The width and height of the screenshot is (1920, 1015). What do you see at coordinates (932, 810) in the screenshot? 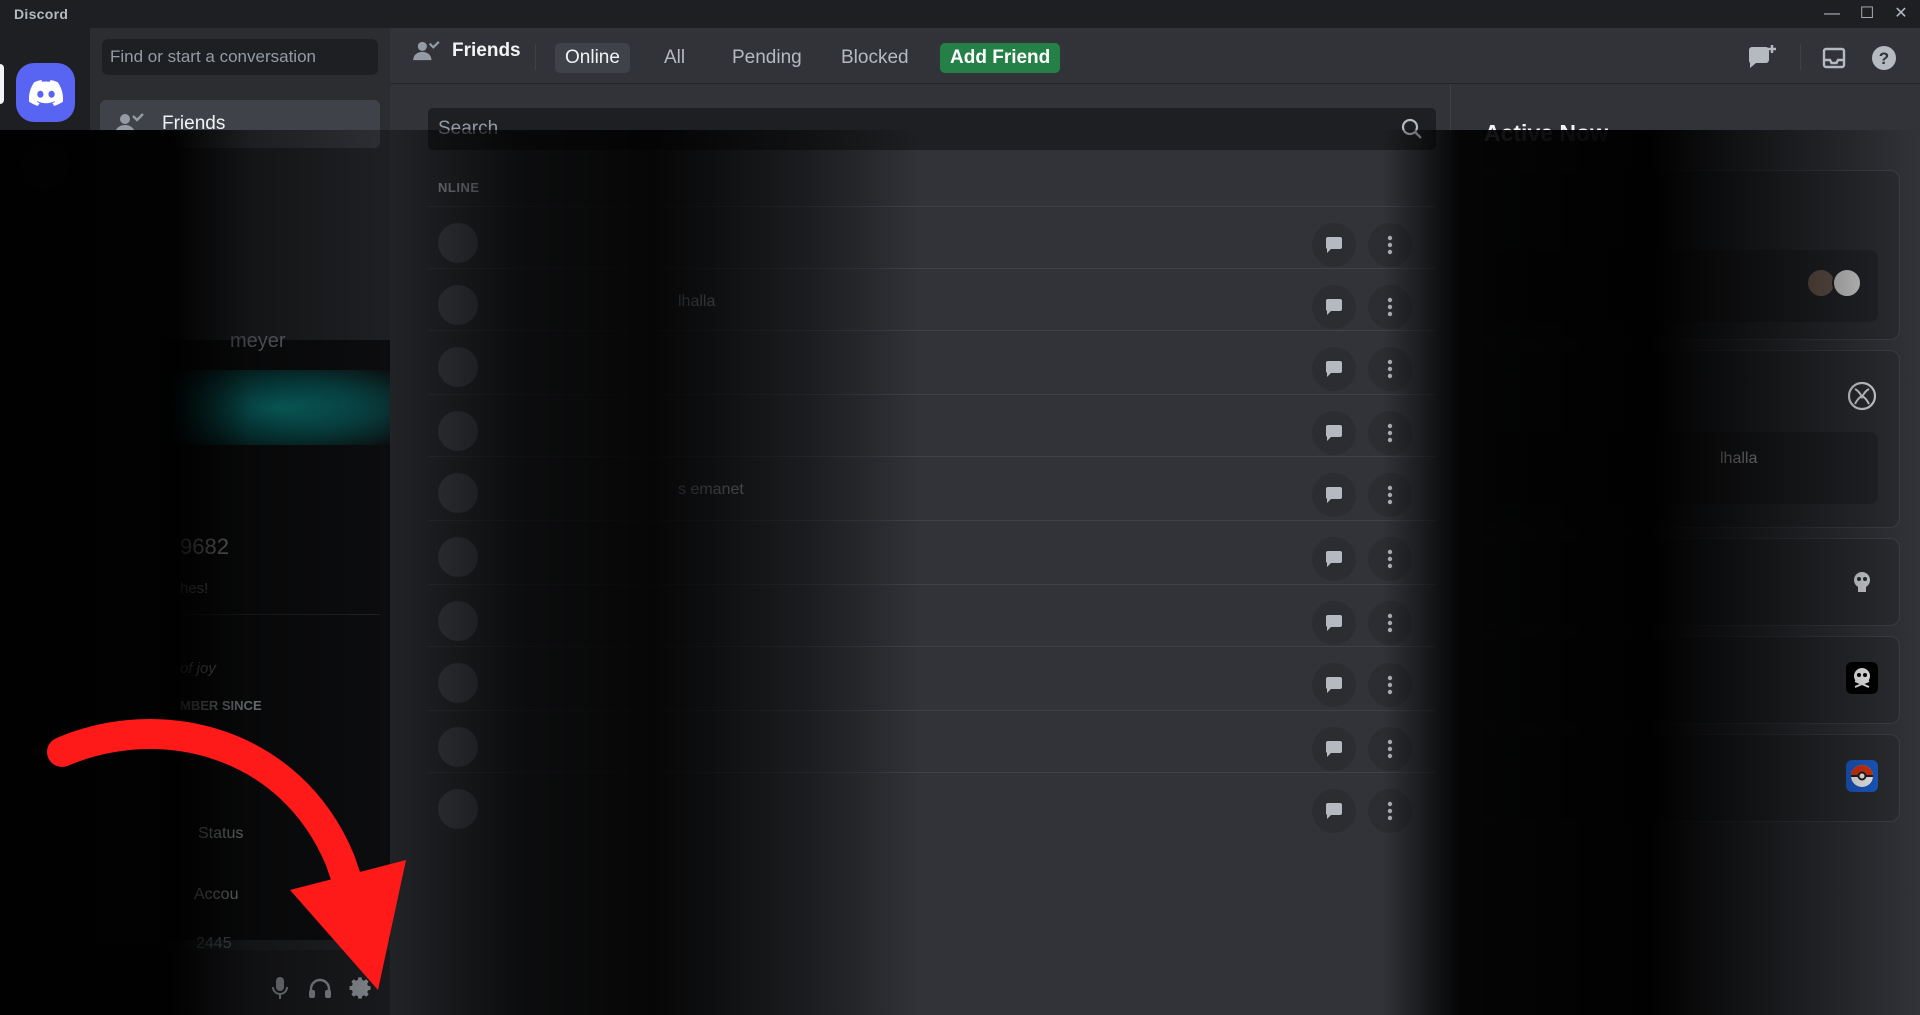
I see `friend-row` at bounding box center [932, 810].